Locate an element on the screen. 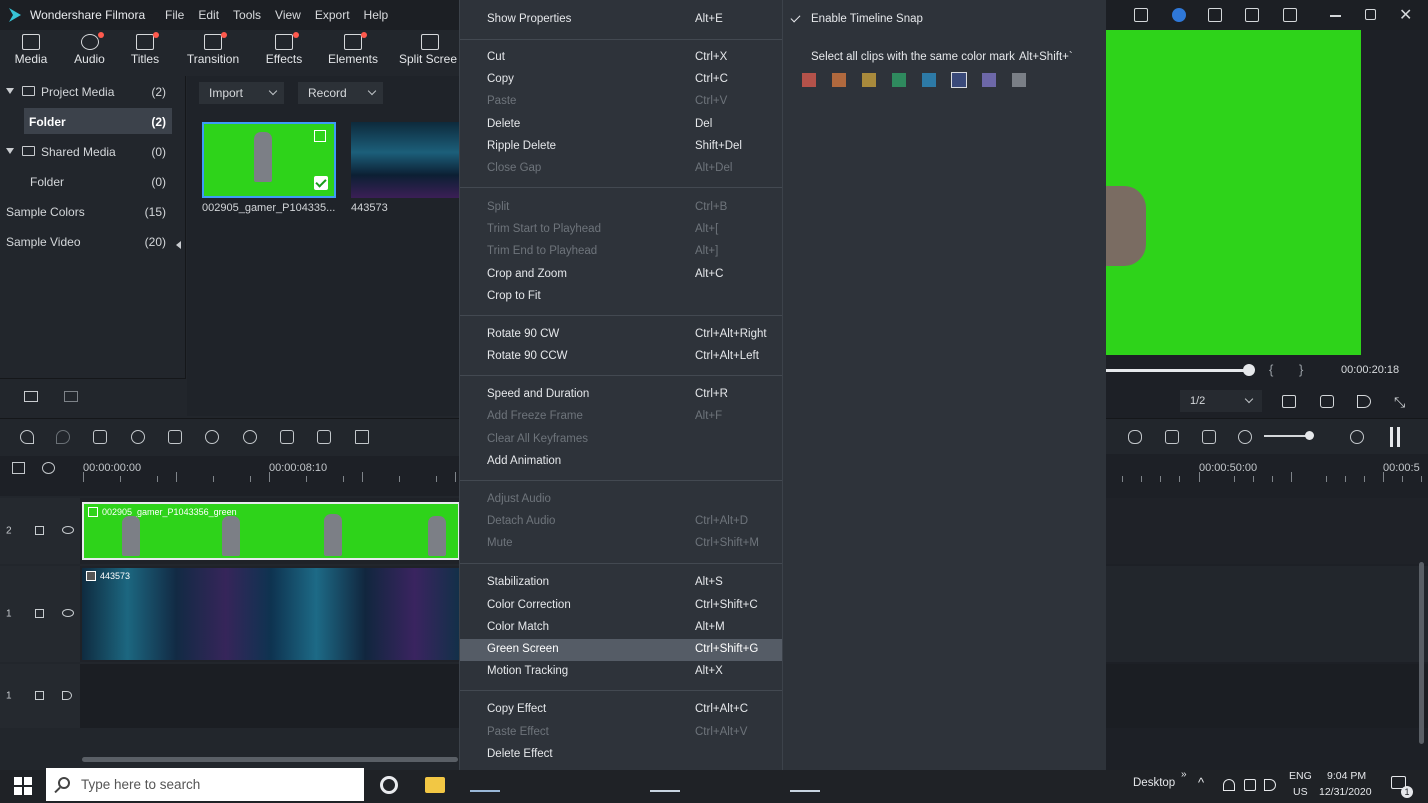 This screenshot has height=803, width=1428. record-dropdown: Record is located at coordinates (340, 93).